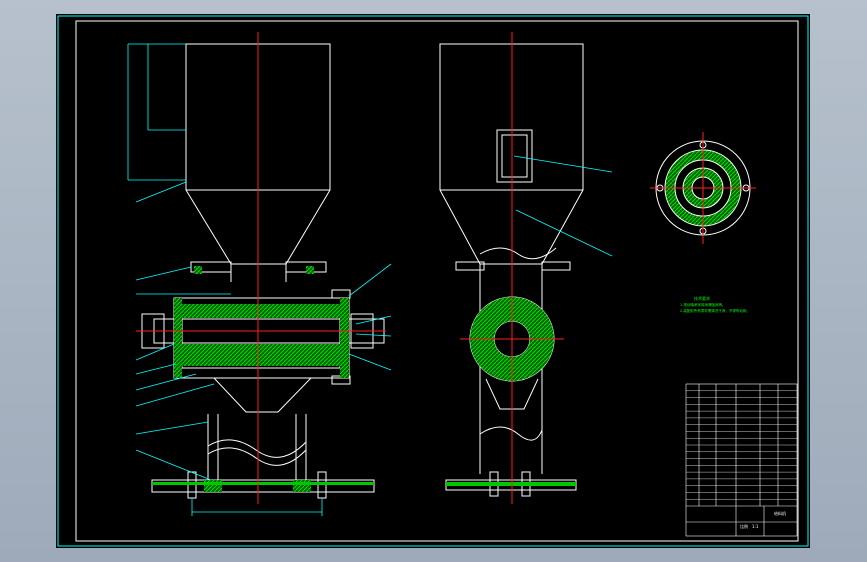 This screenshot has height=562, width=867. I want to click on top-view, so click(703, 188).